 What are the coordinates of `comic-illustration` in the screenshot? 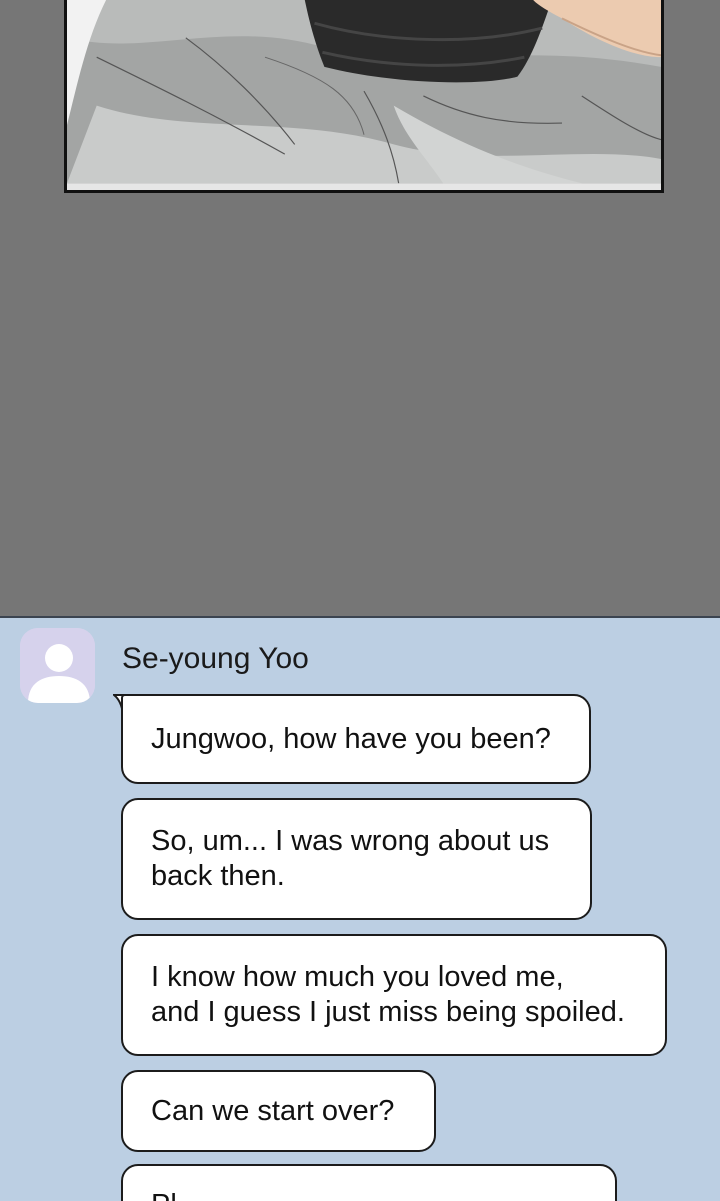 It's located at (364, 95).